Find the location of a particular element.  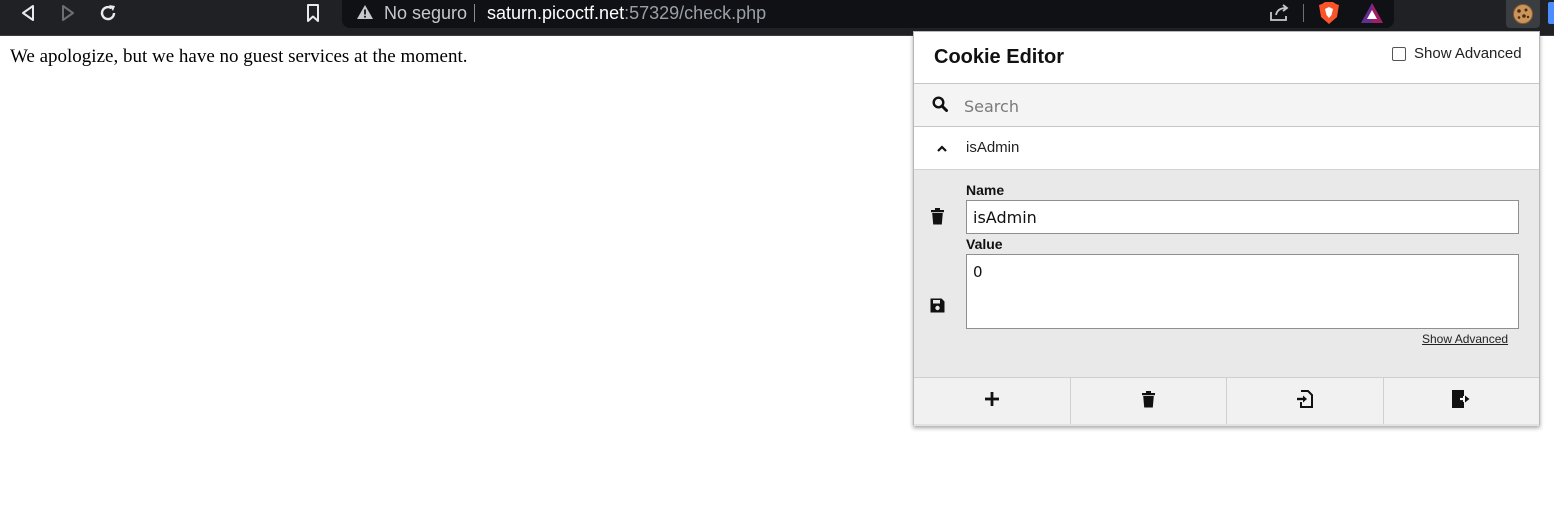

delete-all-button is located at coordinates (1149, 401).